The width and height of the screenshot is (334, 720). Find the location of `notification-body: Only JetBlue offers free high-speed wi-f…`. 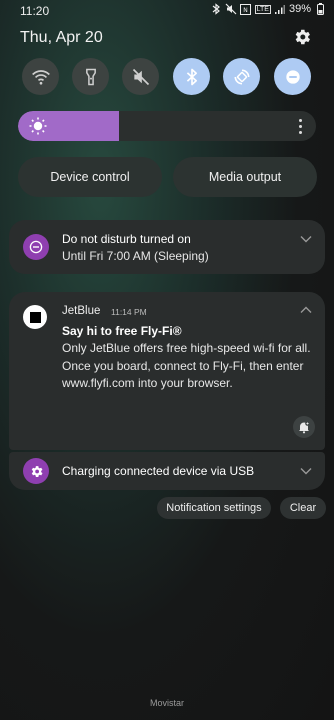

notification-body: Only JetBlue offers free high-speed wi-f… is located at coordinates (186, 365).